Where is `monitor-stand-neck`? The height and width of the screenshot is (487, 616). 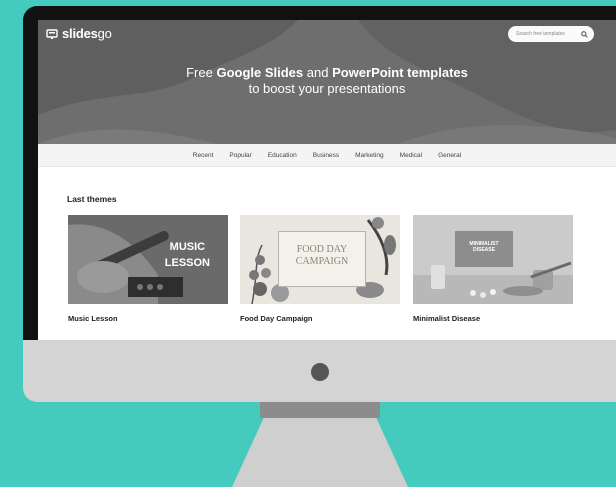 monitor-stand-neck is located at coordinates (320, 410).